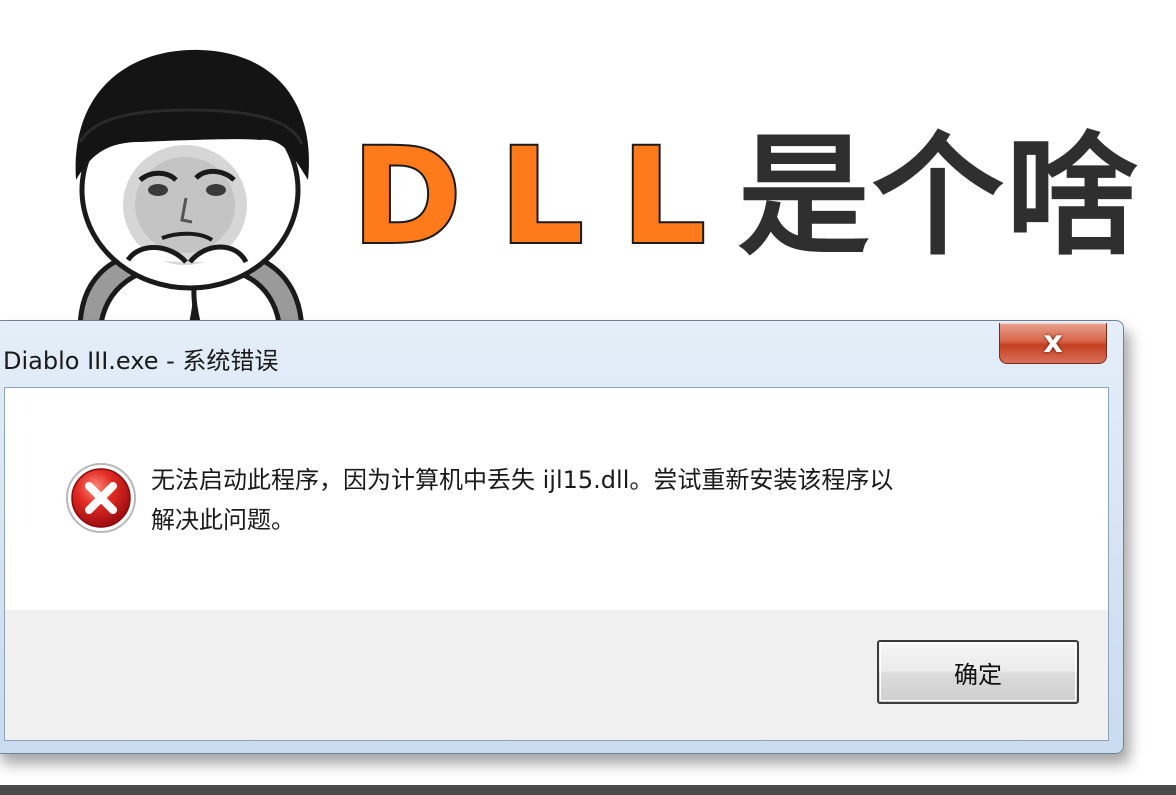 This screenshot has width=1176, height=795. Describe the element at coordinates (141, 361) in the screenshot. I see `dialog-title: Diablo III.exe - 系统错误` at that location.